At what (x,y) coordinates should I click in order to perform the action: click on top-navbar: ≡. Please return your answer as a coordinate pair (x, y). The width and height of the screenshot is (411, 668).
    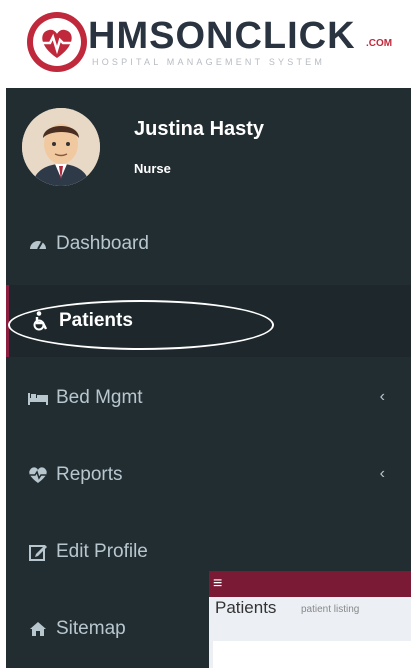
    Looking at the image, I should click on (310, 584).